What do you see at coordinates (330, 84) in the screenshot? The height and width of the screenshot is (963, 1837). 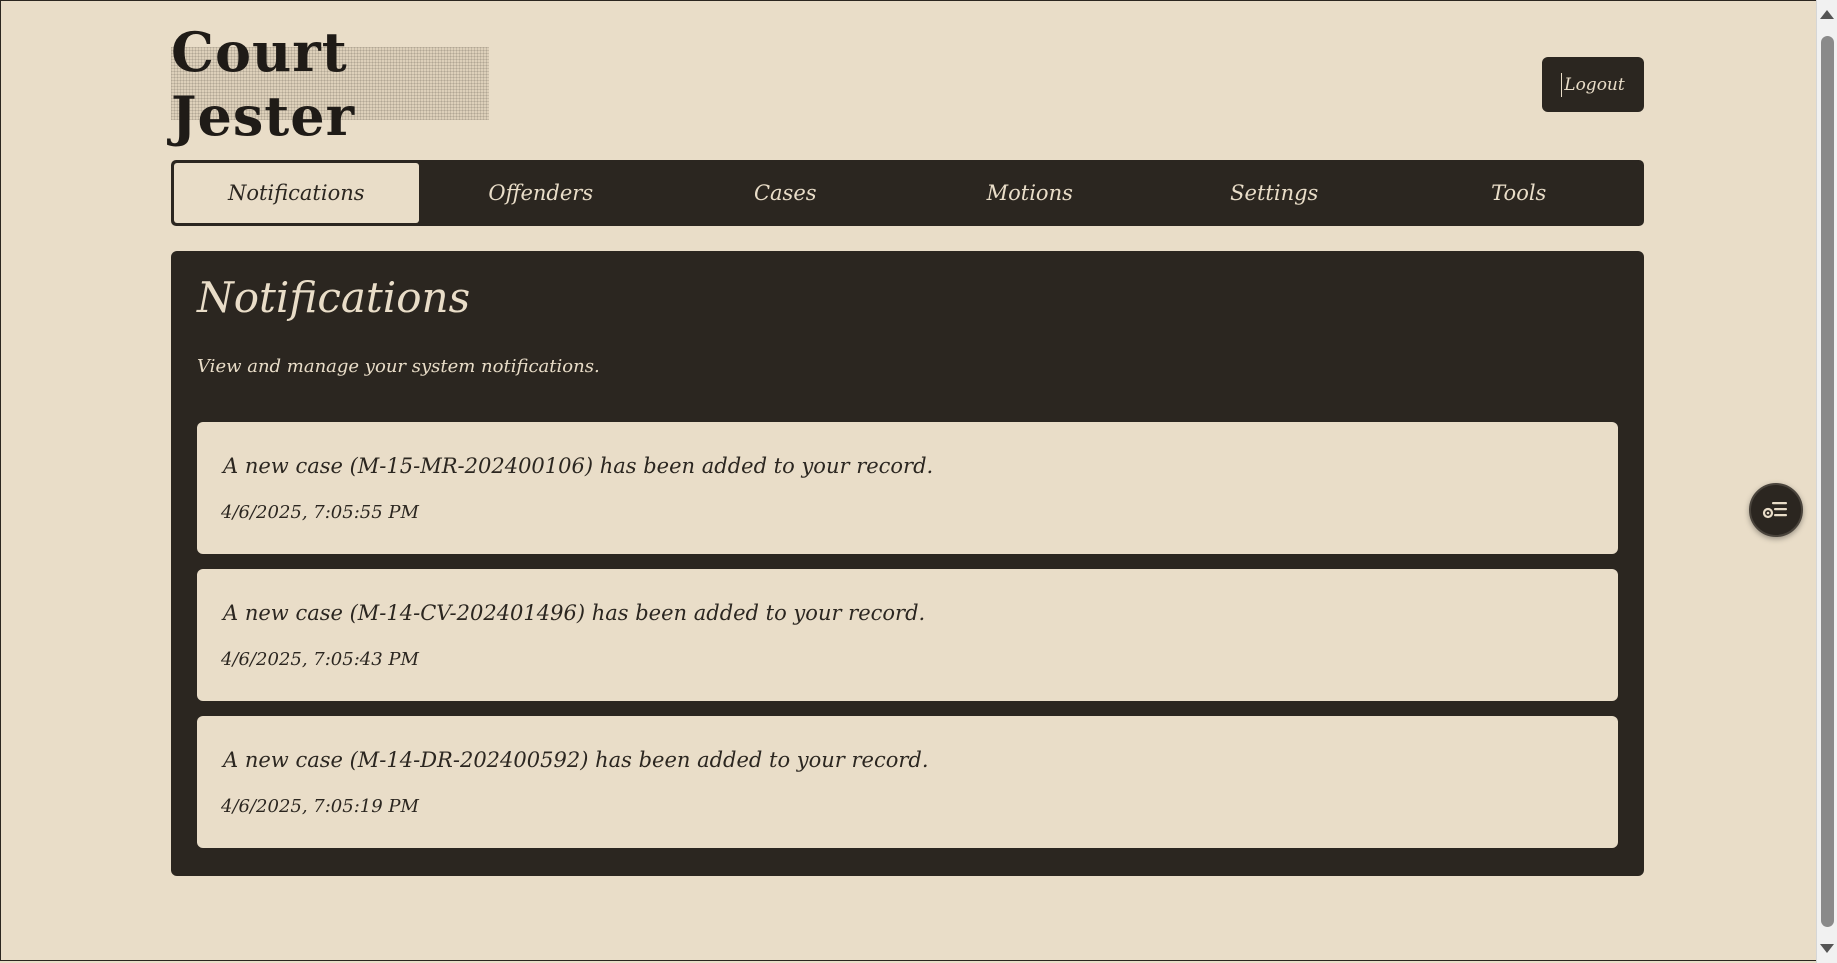 I see `court-jester-logo: Court Jester` at bounding box center [330, 84].